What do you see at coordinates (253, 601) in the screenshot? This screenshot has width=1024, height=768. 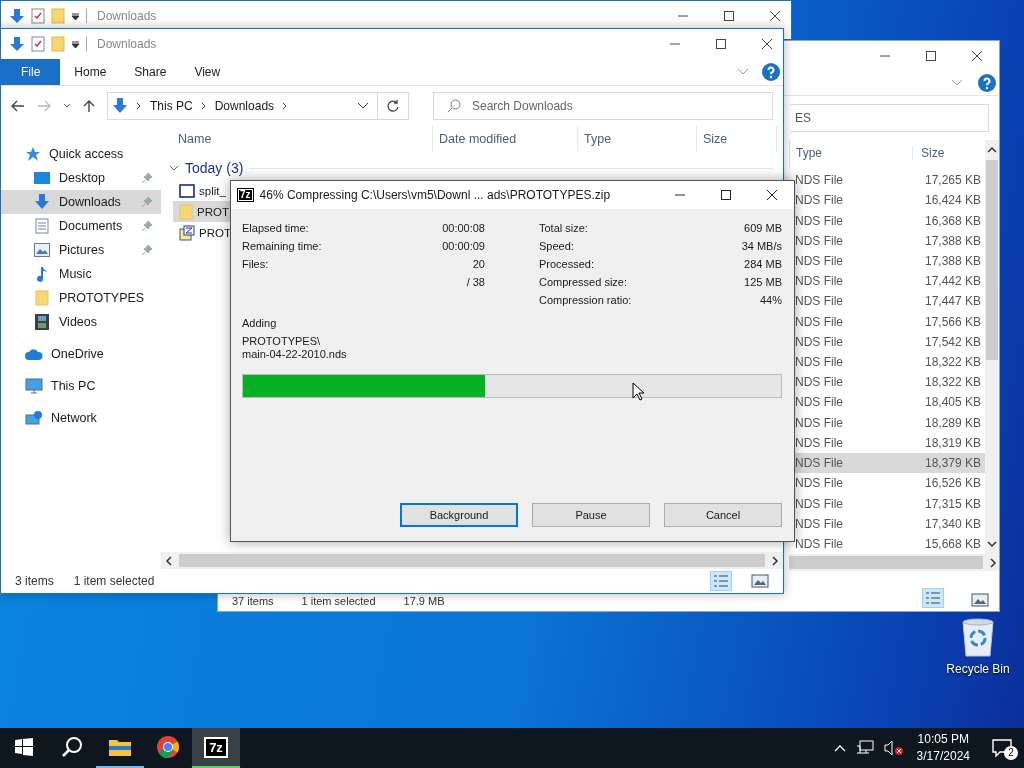 I see `status-text: 37 items` at bounding box center [253, 601].